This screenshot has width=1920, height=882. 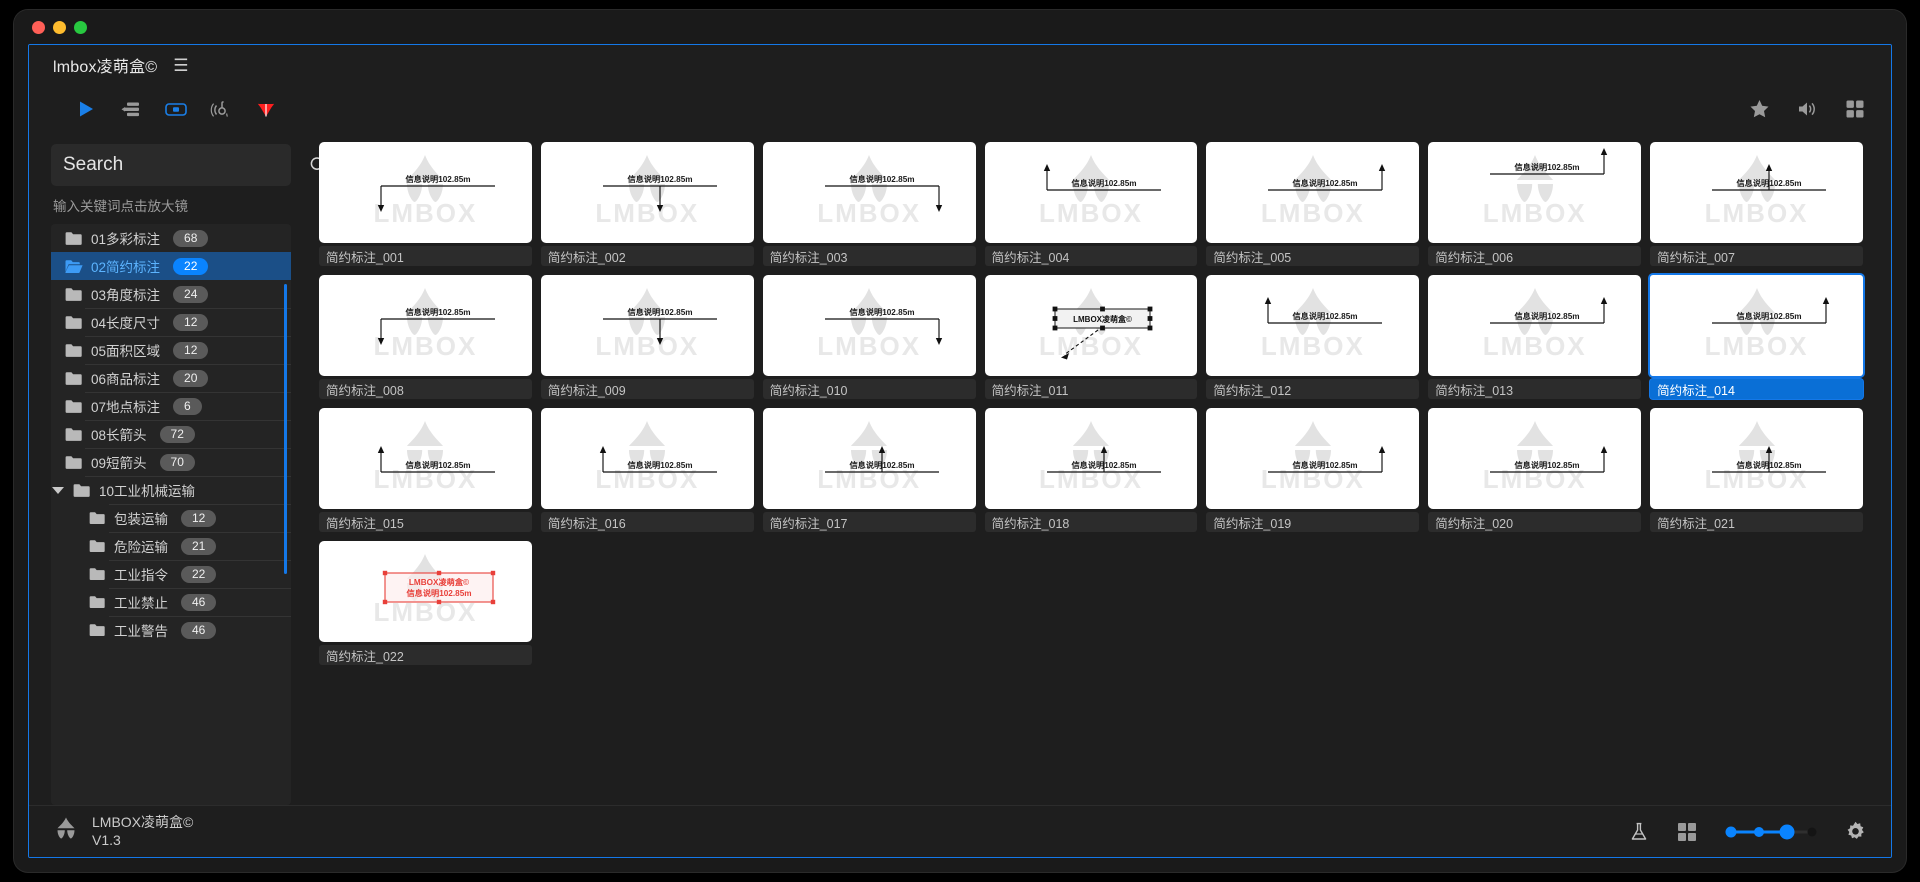 I want to click on grid-icon, so click(x=1855, y=109).